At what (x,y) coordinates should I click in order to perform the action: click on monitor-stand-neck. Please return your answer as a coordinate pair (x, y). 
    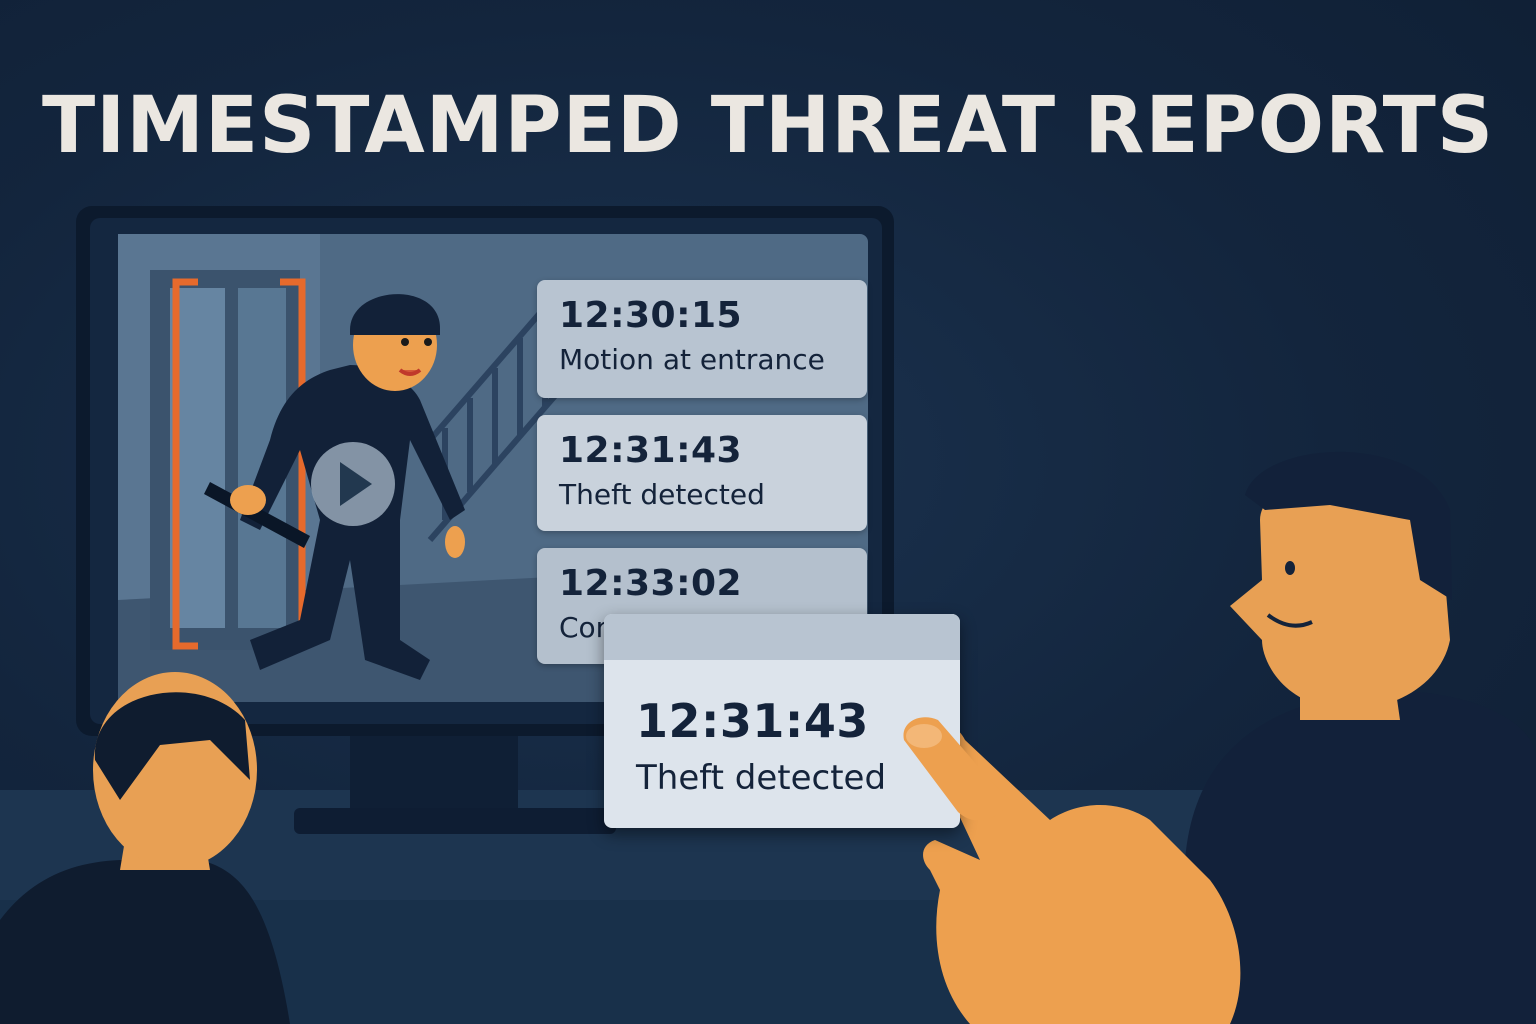
    Looking at the image, I should click on (434, 773).